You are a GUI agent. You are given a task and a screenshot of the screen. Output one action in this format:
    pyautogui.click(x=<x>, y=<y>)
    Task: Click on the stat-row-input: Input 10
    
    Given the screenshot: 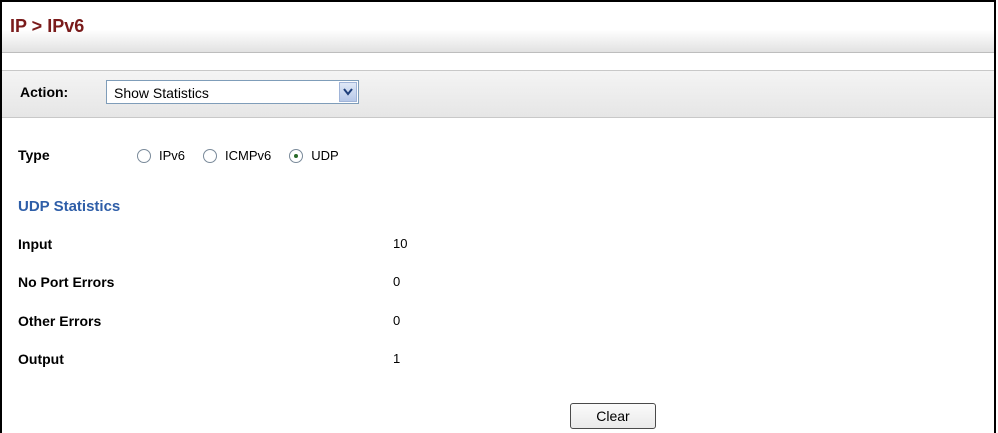 What is the action you would take?
    pyautogui.click(x=212, y=244)
    